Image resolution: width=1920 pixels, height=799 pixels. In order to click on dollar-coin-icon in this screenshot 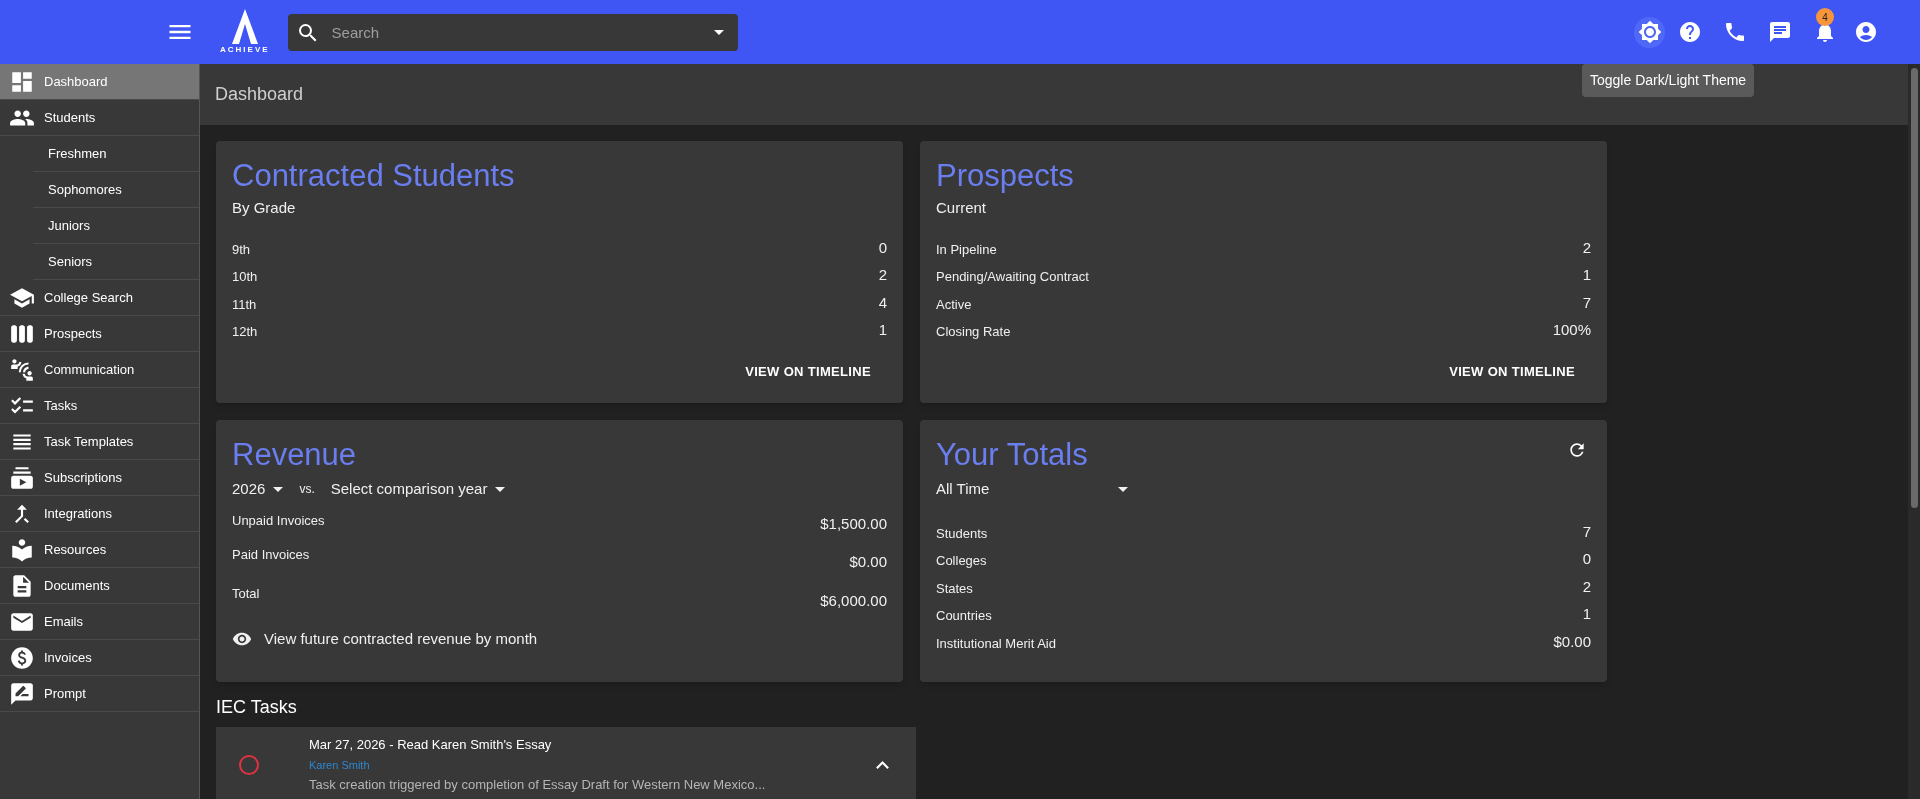, I will do `click(22, 657)`.